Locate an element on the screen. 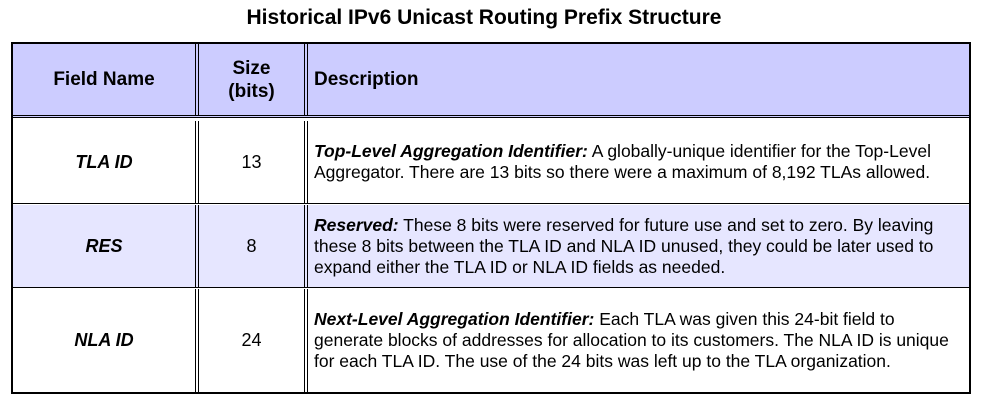  header-description: Description is located at coordinates (366, 79).